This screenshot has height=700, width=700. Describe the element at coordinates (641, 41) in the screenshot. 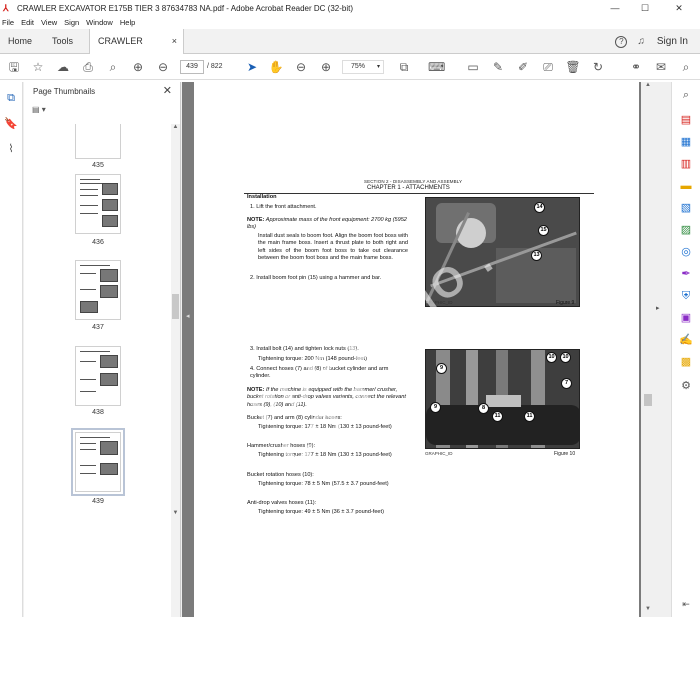

I see `notifications-bell-icon: ♫` at that location.